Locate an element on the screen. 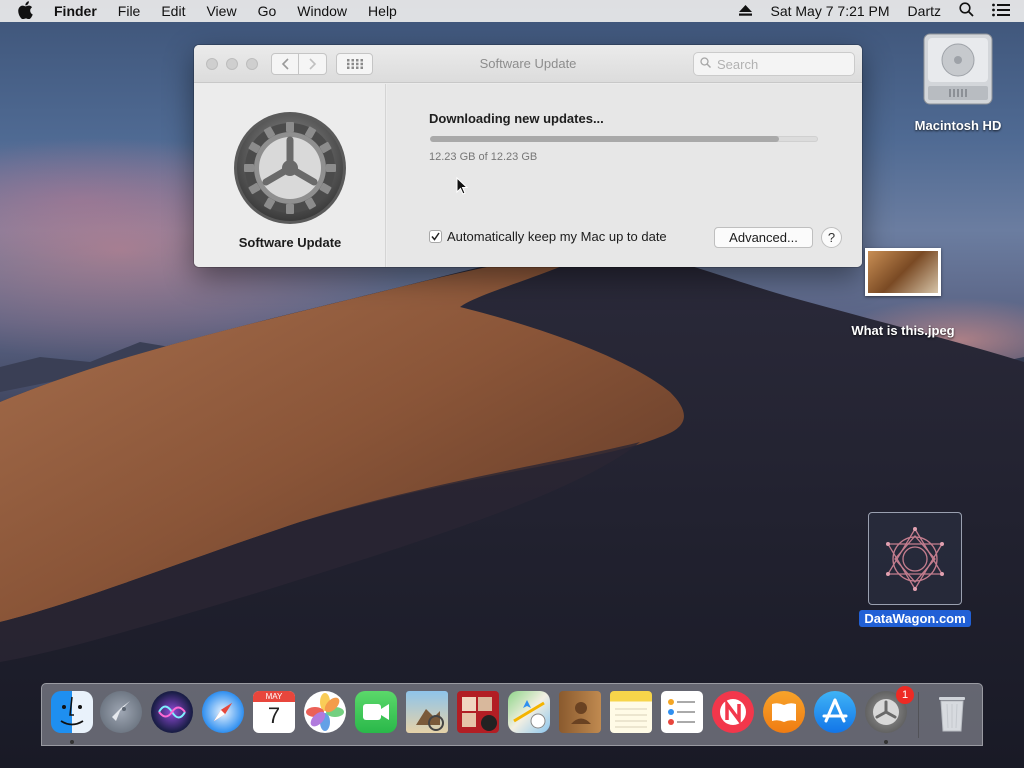 Image resolution: width=1024 pixels, height=768 pixels. desktop-icon-label: What is this.jpeg is located at coordinates (903, 330).